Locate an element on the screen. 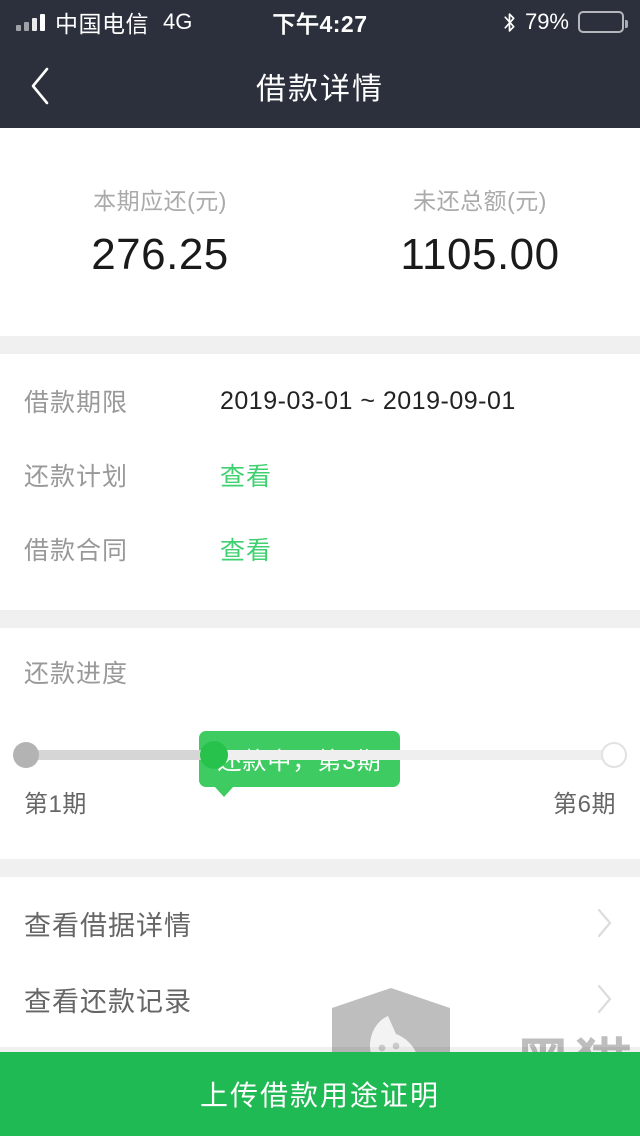 This screenshot has width=640, height=1136. back-chevron-icon is located at coordinates (40, 86).